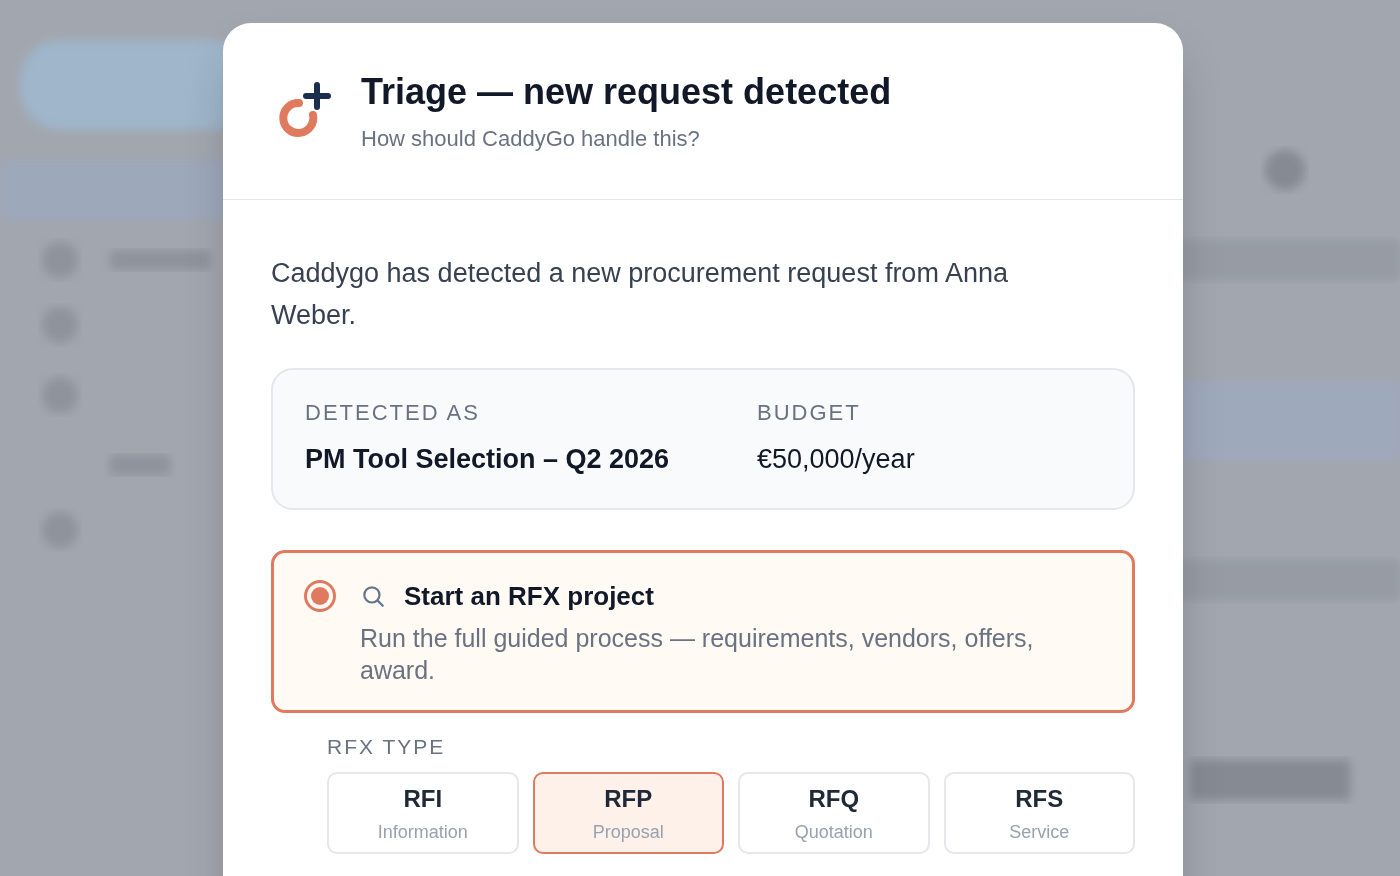  I want to click on field-value: PM Tool Selection – Q2 2026, so click(488, 459).